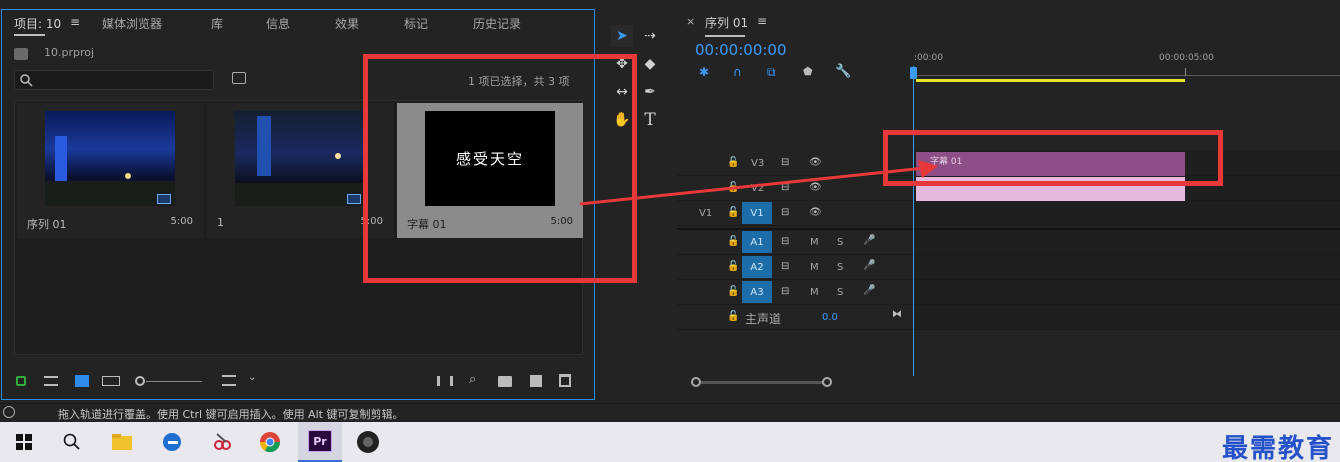  Describe the element at coordinates (757, 242) in the screenshot. I see `track-target-a1: A1` at that location.